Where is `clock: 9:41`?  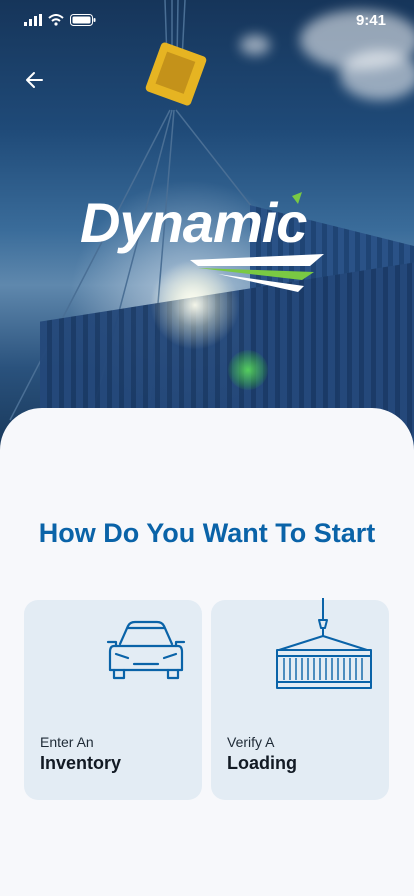
clock: 9:41 is located at coordinates (370, 20).